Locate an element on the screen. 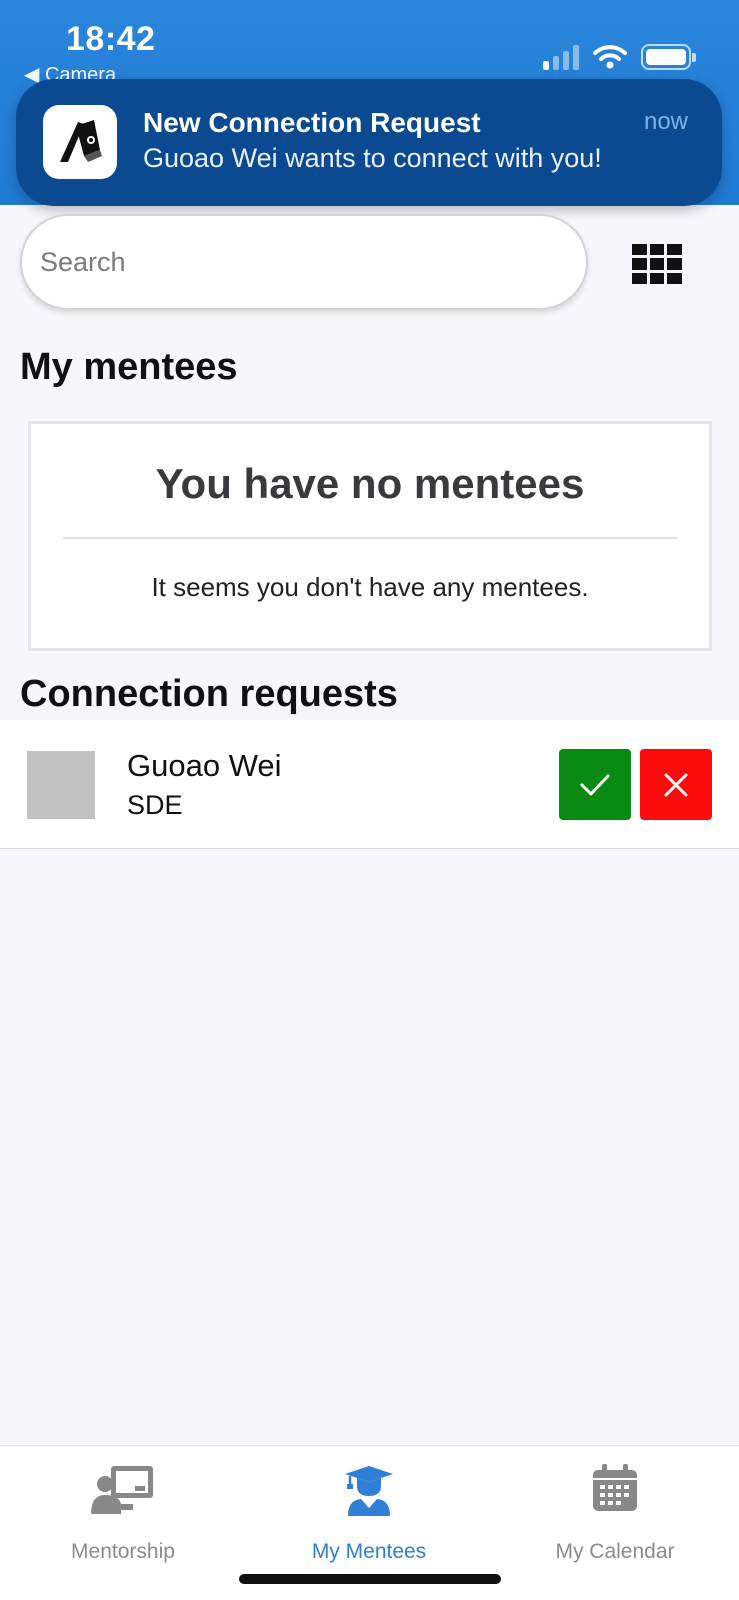 This screenshot has height=1600, width=739. notification-body: Guoao Wei wants to connect with you! is located at coordinates (372, 158).